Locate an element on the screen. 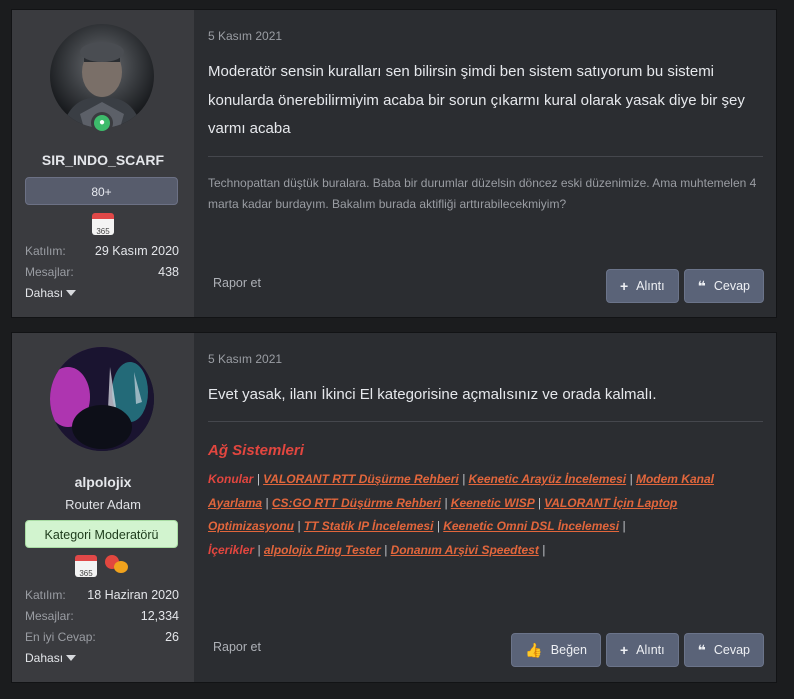 The width and height of the screenshot is (794, 699). konular-label: Konular is located at coordinates (231, 479).